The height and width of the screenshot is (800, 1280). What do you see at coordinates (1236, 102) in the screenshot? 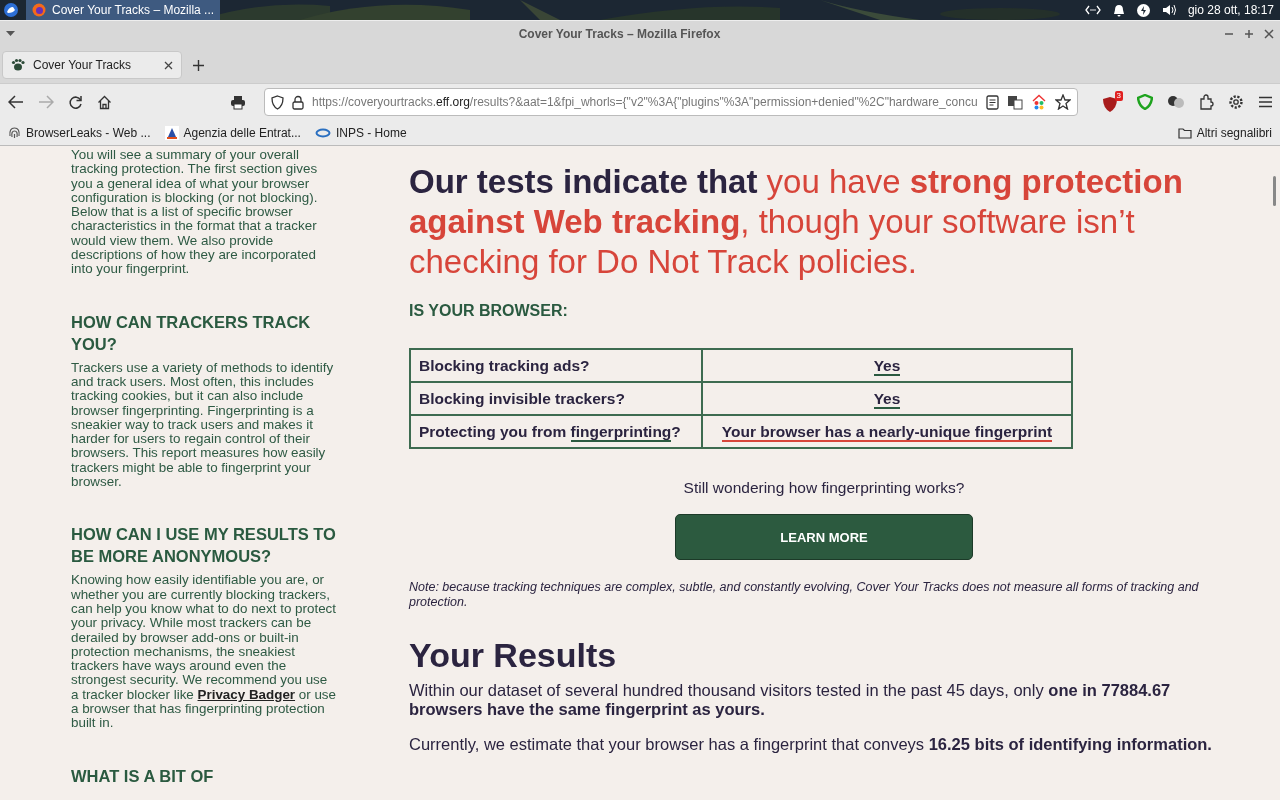
I see `settings-icon` at bounding box center [1236, 102].